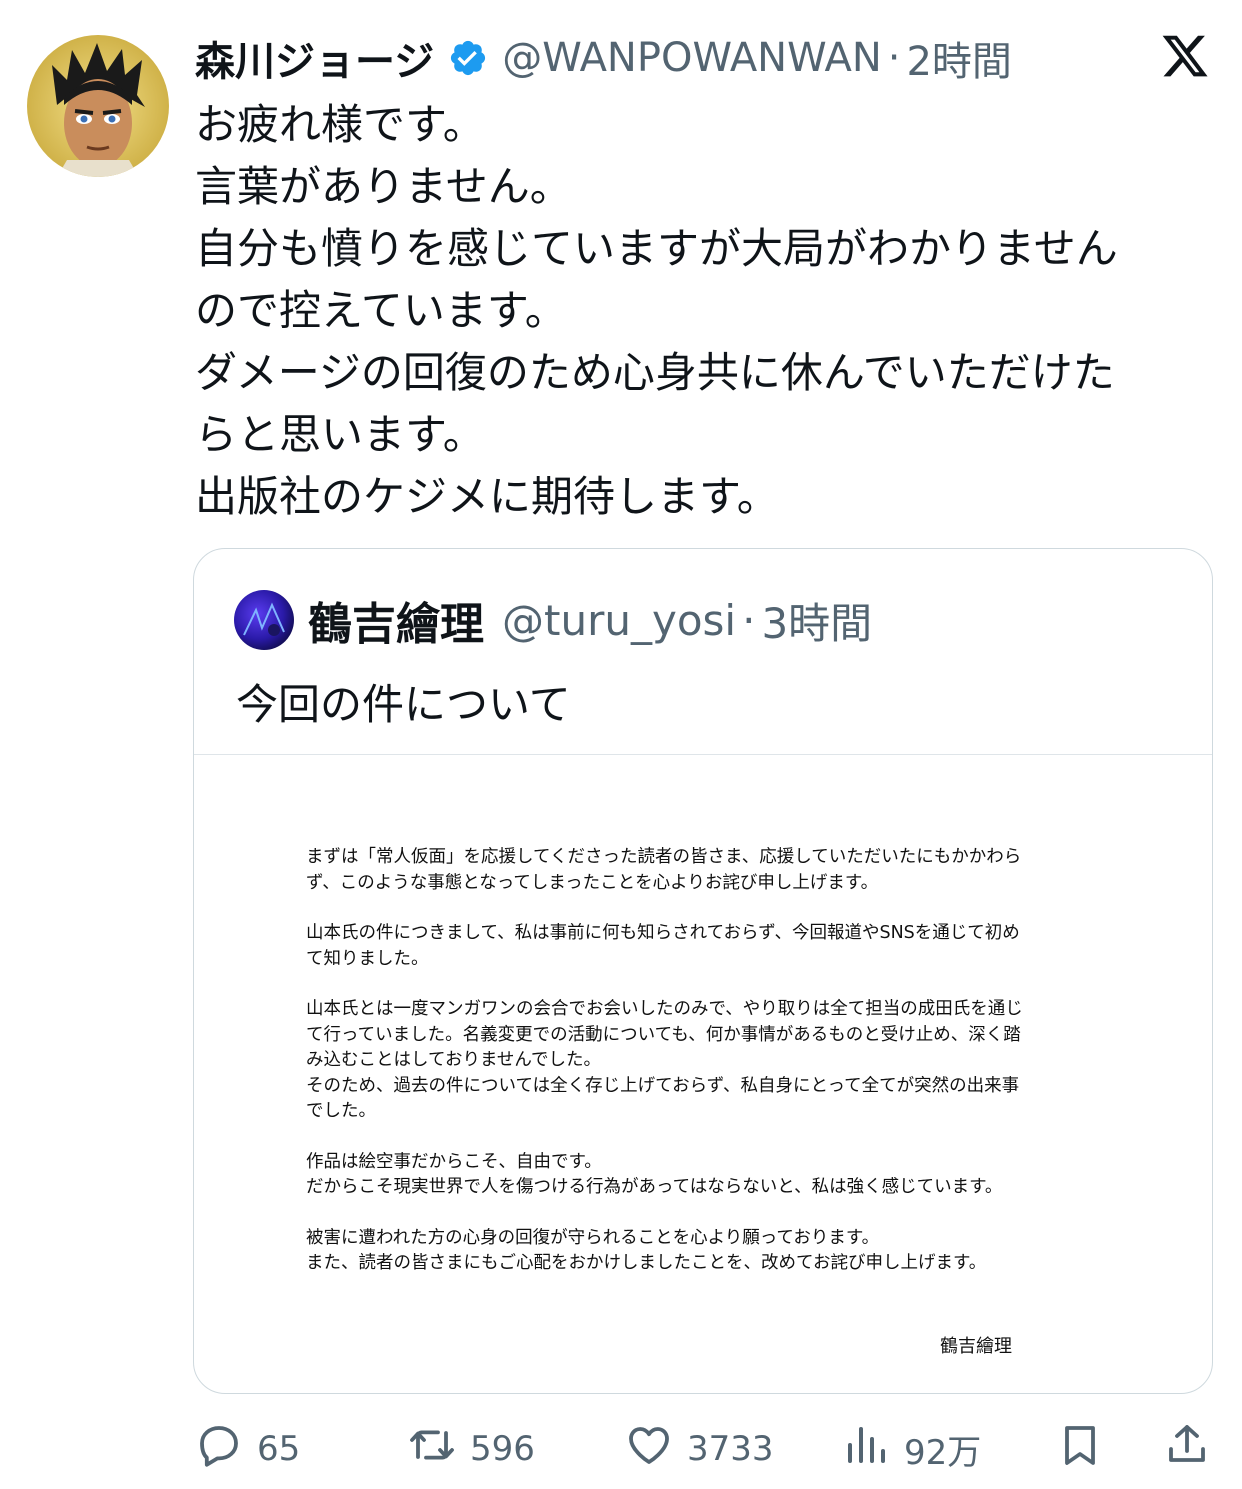 This screenshot has height=1489, width=1242. Describe the element at coordinates (621, 1449) in the screenshot. I see `tweet-action-bar: 65 596 3733 92万` at that location.